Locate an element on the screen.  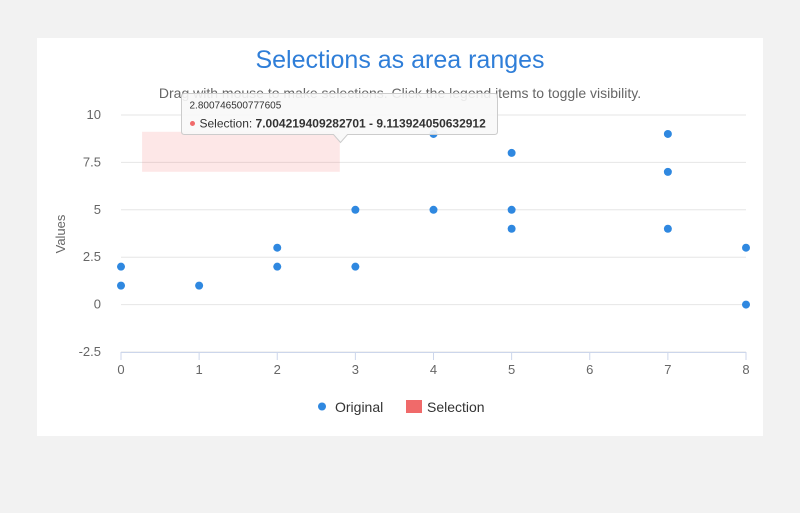
chart-title: Selections as area ranges is located at coordinates (399, 60).